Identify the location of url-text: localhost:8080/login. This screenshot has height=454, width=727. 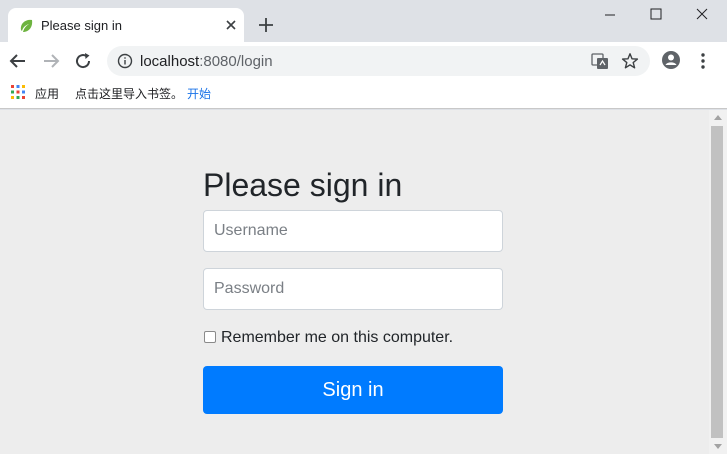
(206, 61).